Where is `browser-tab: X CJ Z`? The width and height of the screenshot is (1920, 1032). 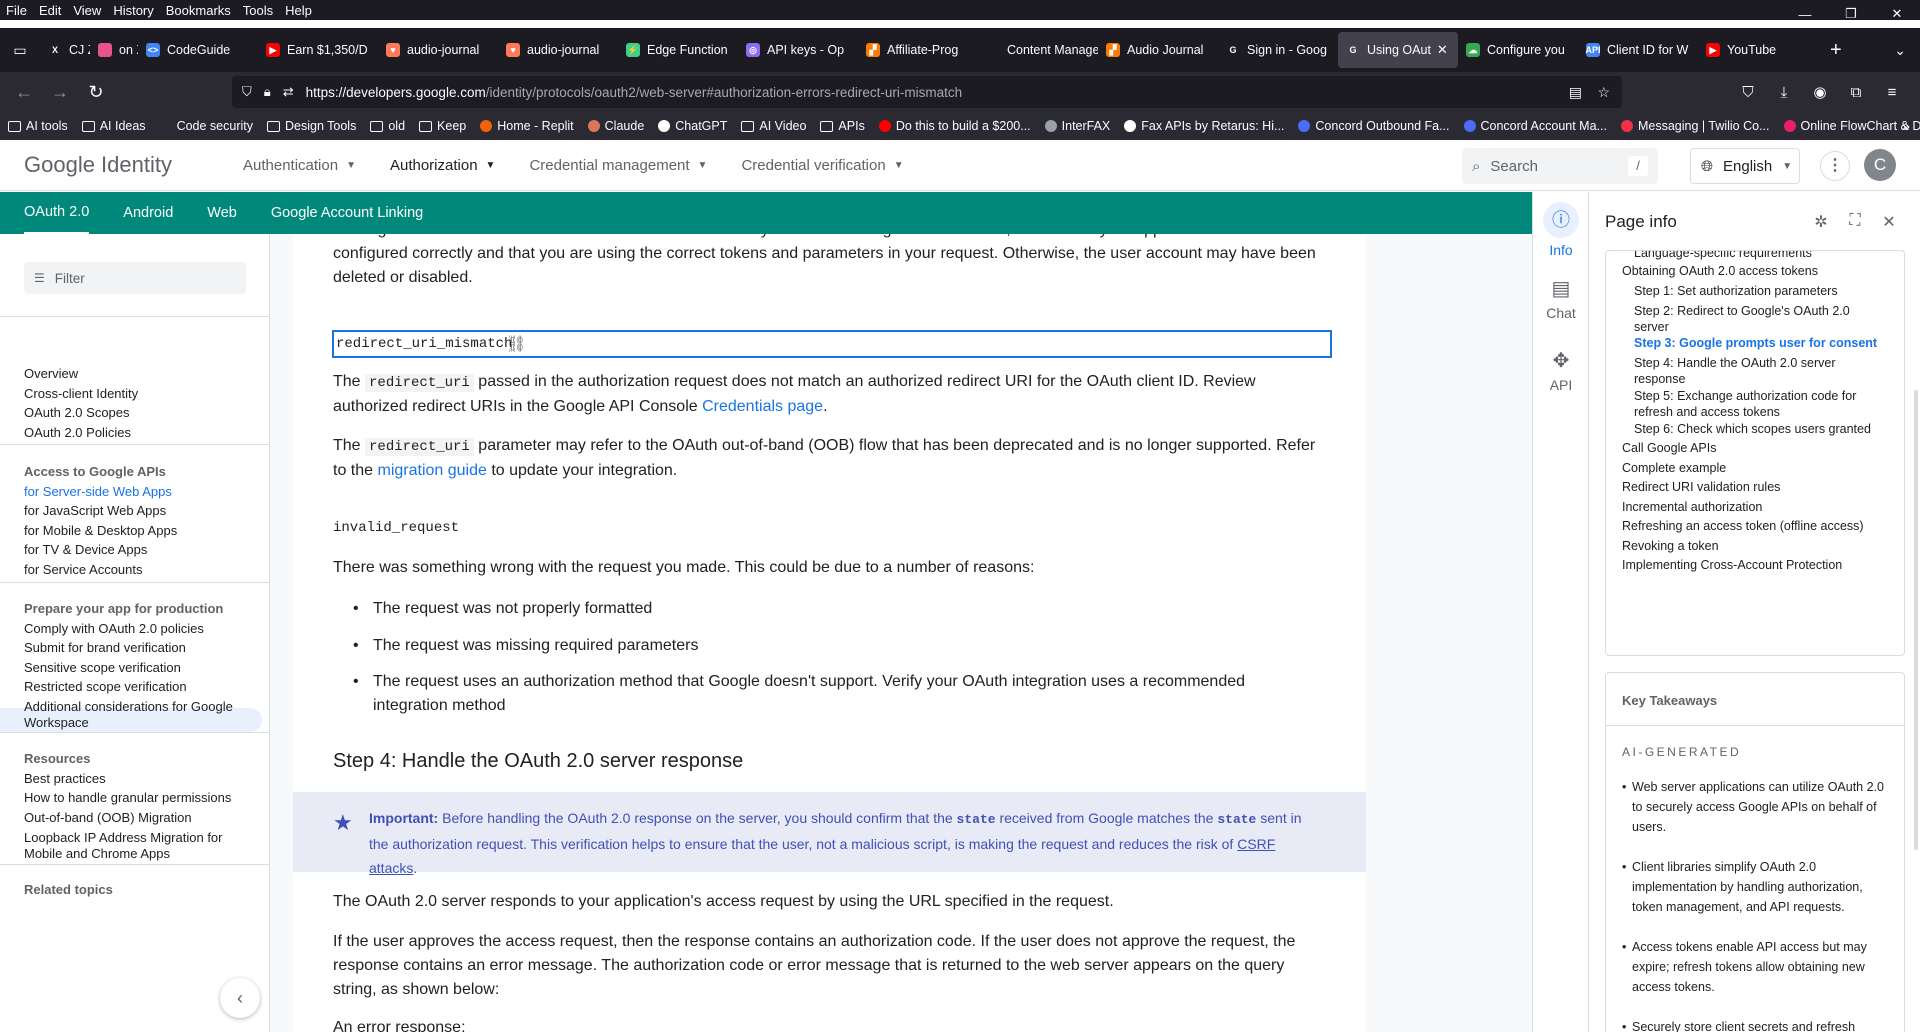 browser-tab: X CJ Z is located at coordinates (65, 50).